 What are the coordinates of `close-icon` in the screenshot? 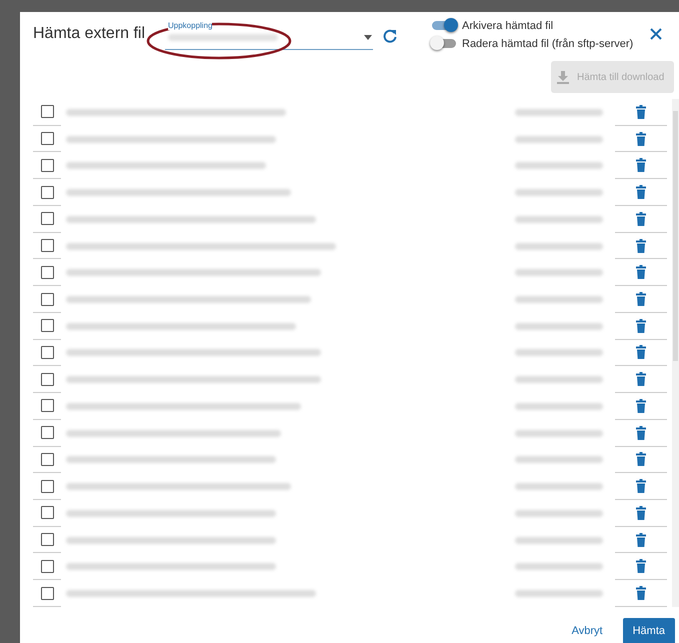 It's located at (656, 34).